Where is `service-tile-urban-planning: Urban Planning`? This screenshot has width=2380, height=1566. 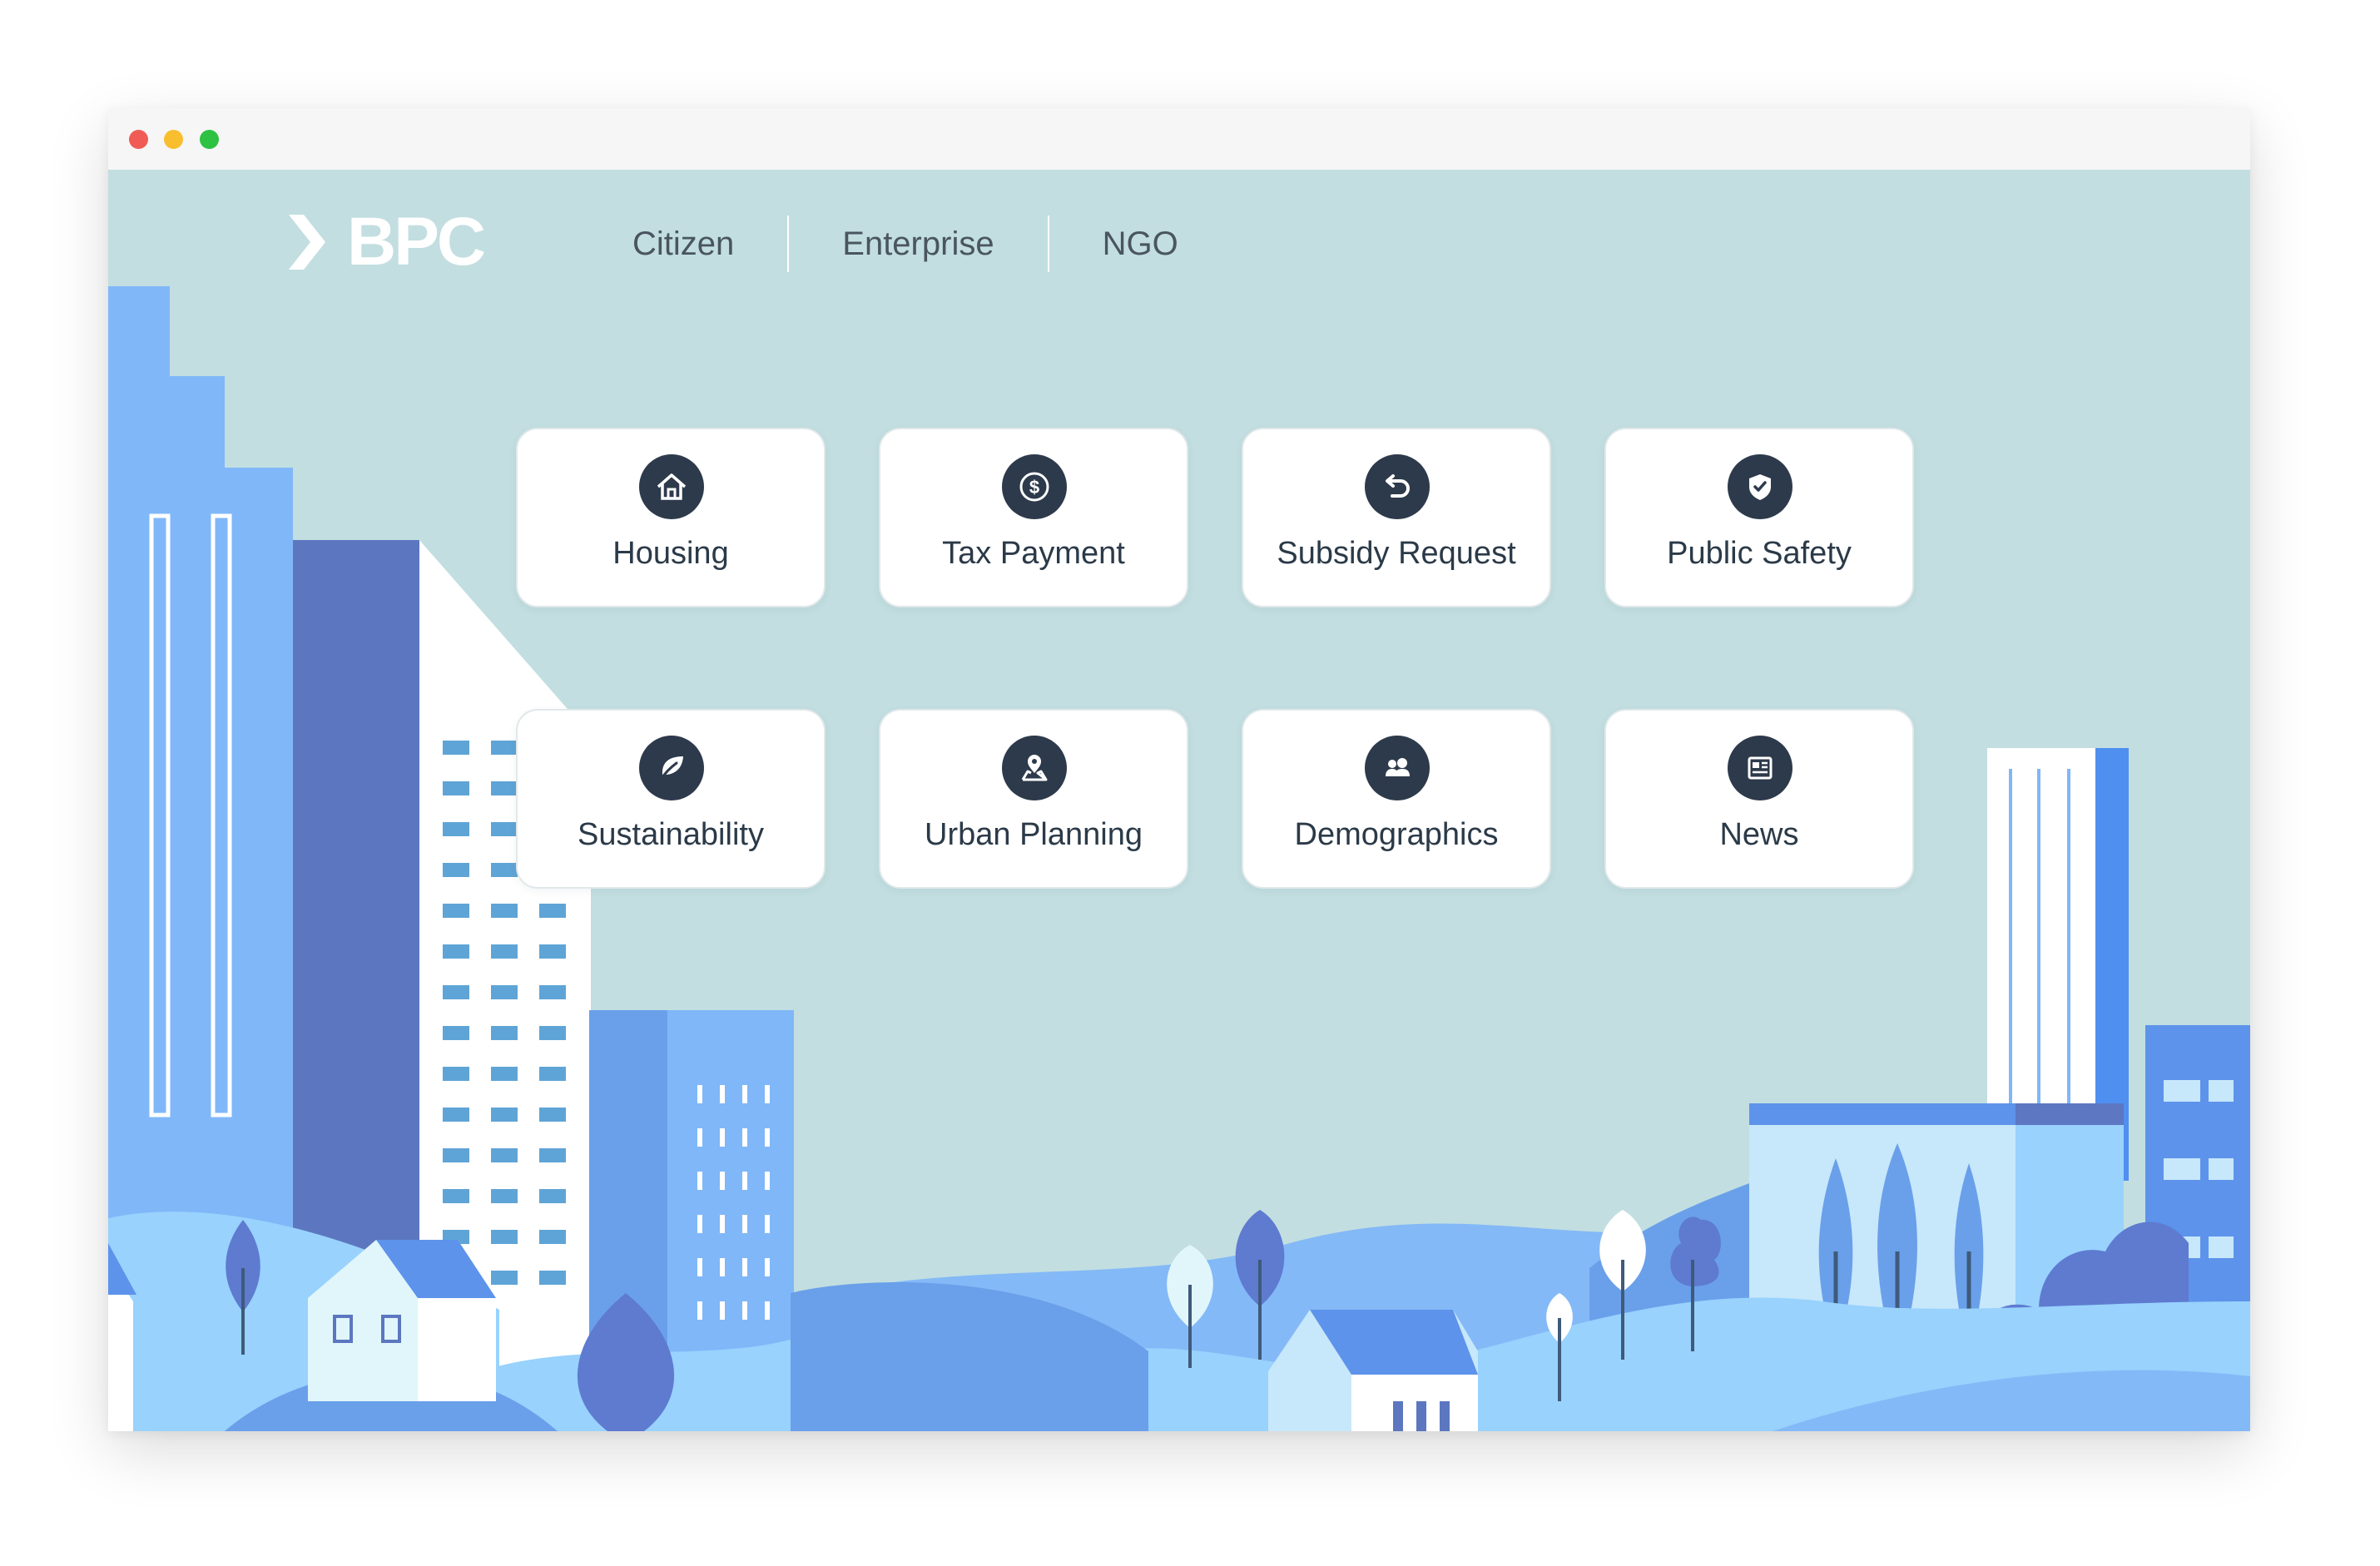
service-tile-urban-planning: Urban Planning is located at coordinates (1033, 799).